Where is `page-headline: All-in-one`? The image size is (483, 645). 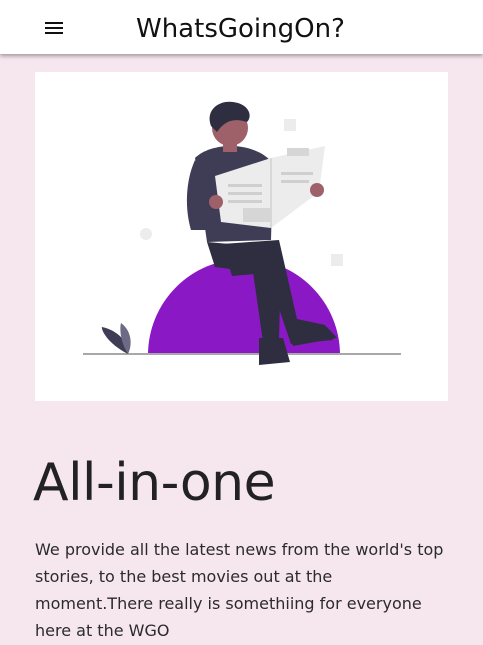 page-headline: All-in-one is located at coordinates (154, 483).